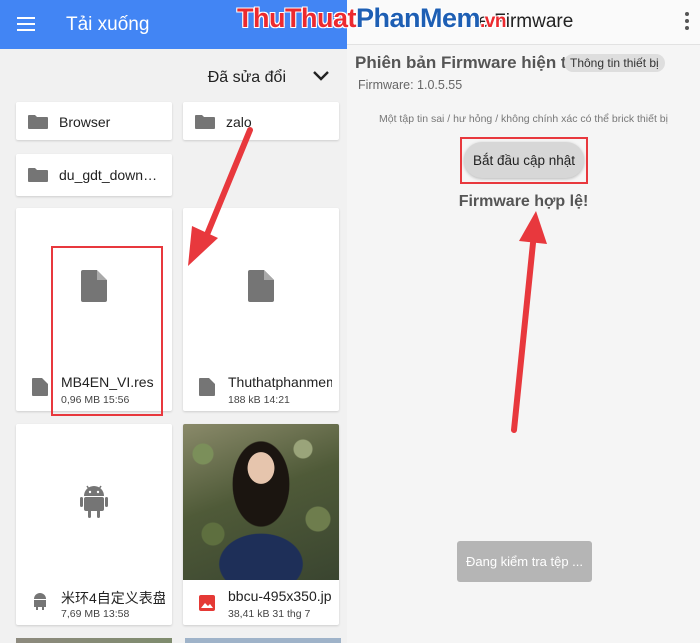 Image resolution: width=700 pixels, height=643 pixels. I want to click on firmware-version: Firmware: 1.0.5.55, so click(410, 85).